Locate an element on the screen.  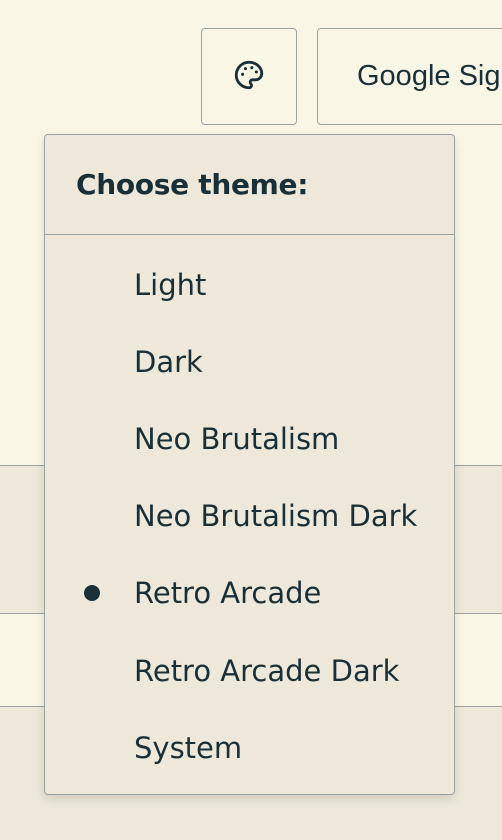
theme-option-retro-arcade: Retro Arcade is located at coordinates (249, 593).